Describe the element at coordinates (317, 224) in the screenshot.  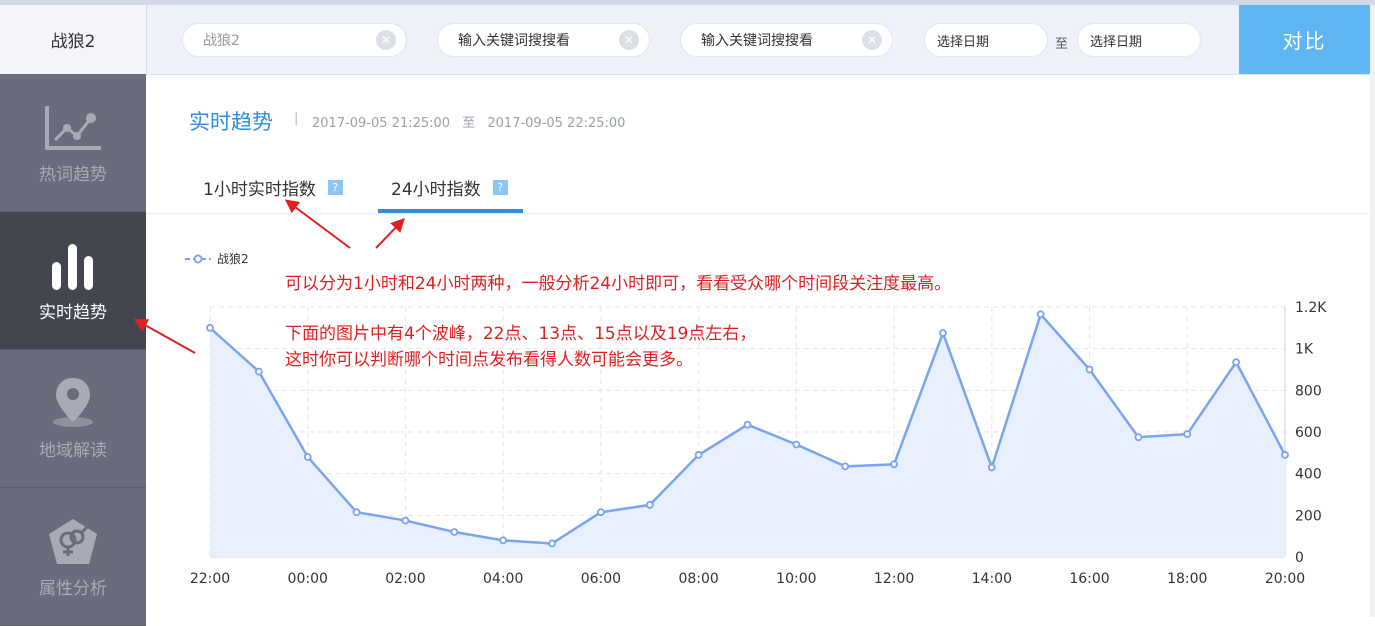
I see `arrow-to-1hour-tab` at that location.